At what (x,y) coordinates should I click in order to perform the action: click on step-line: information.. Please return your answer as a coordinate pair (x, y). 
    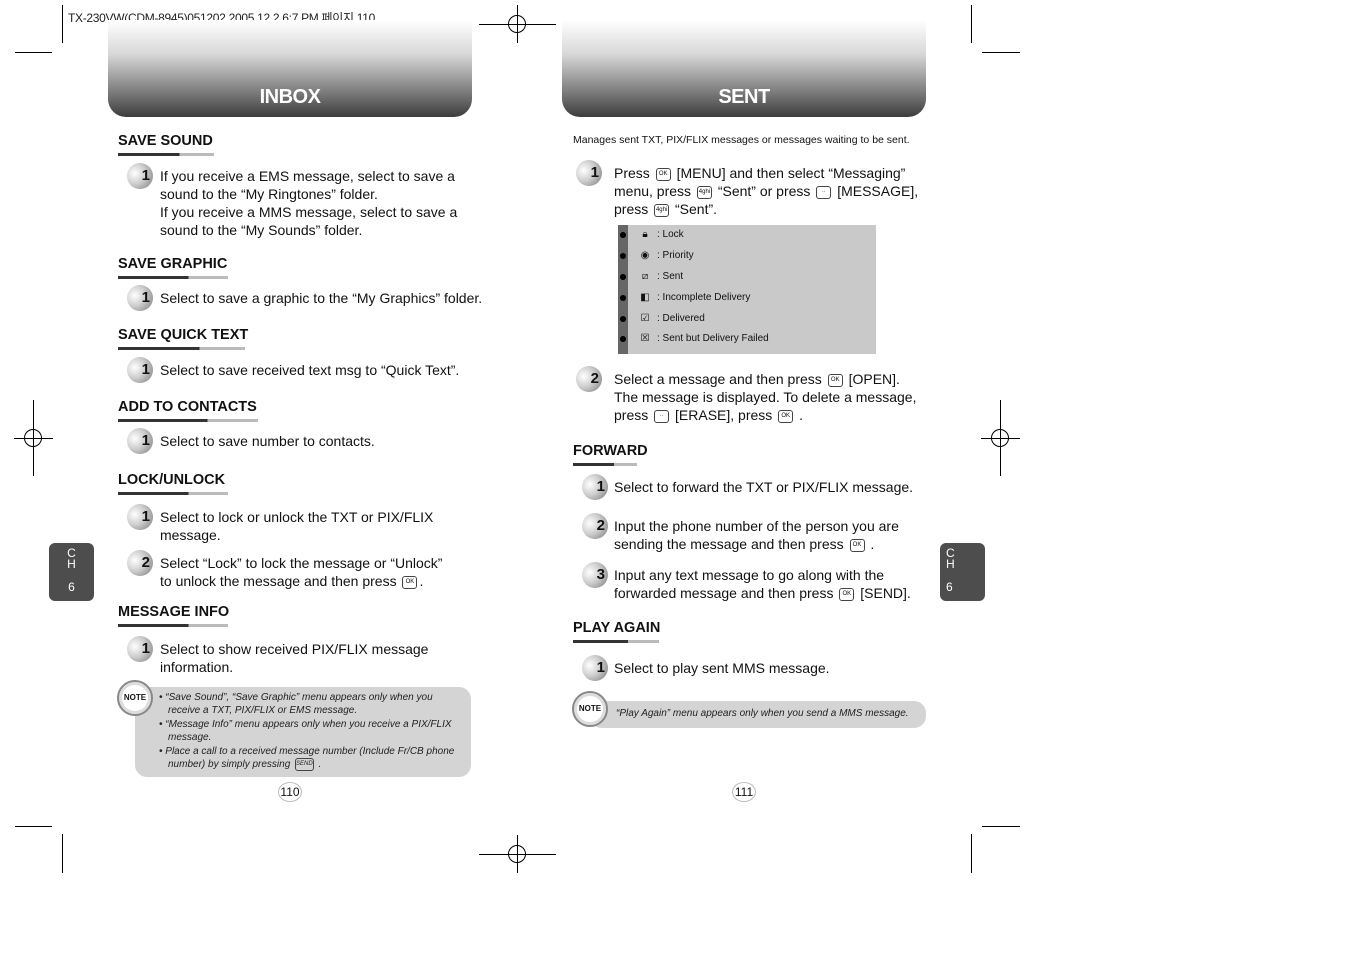
    Looking at the image, I should click on (197, 667).